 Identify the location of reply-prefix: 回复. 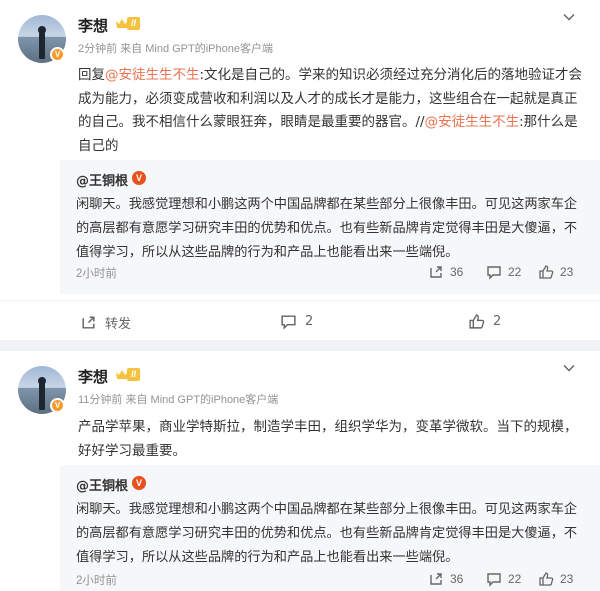
(91, 75).